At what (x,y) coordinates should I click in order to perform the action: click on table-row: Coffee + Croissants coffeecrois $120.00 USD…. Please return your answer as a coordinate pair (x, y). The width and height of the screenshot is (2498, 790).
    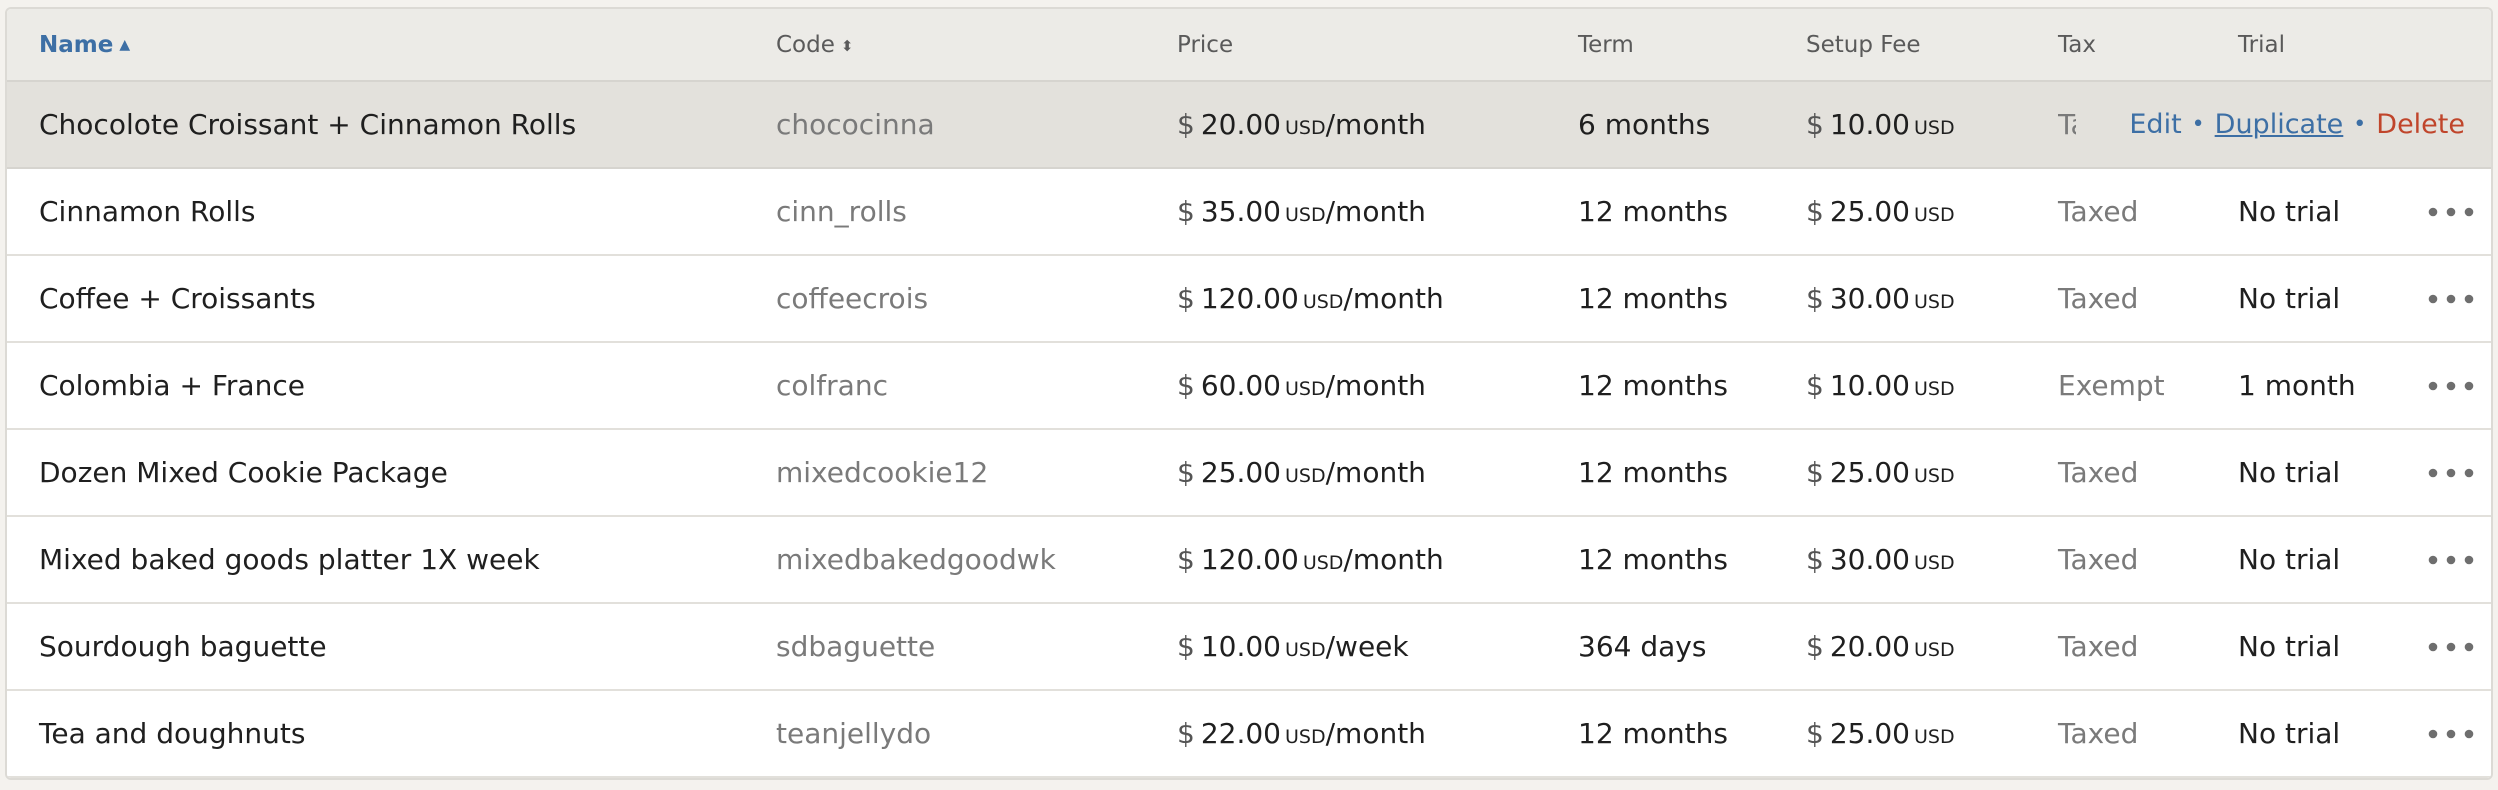
    Looking at the image, I should click on (1249, 299).